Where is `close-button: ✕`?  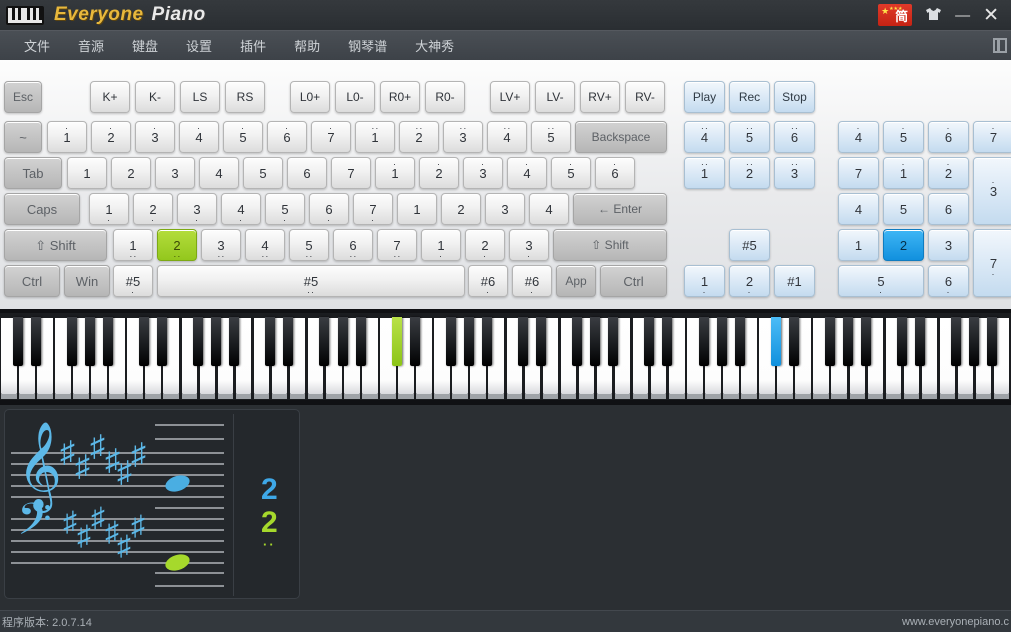 close-button: ✕ is located at coordinates (991, 15).